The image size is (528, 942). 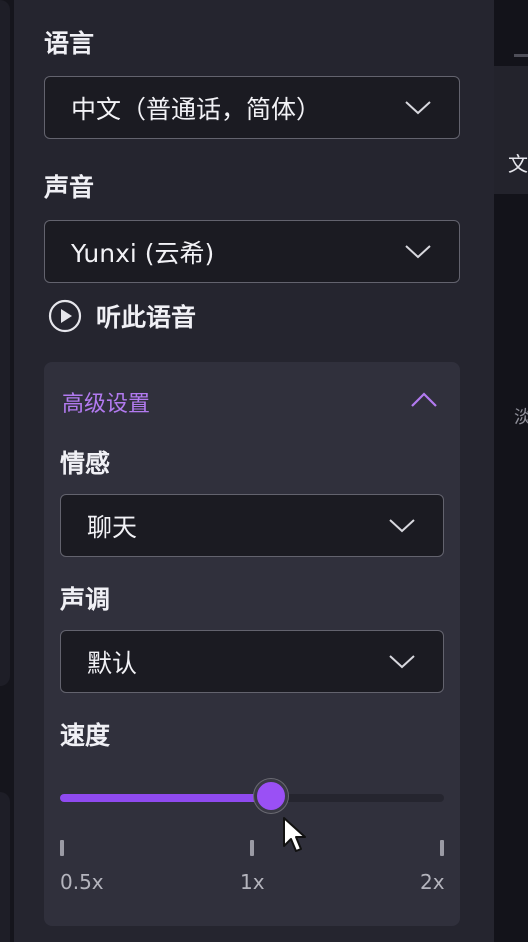 I want to click on preview-voice-button: 听此语音, so click(x=122, y=316).